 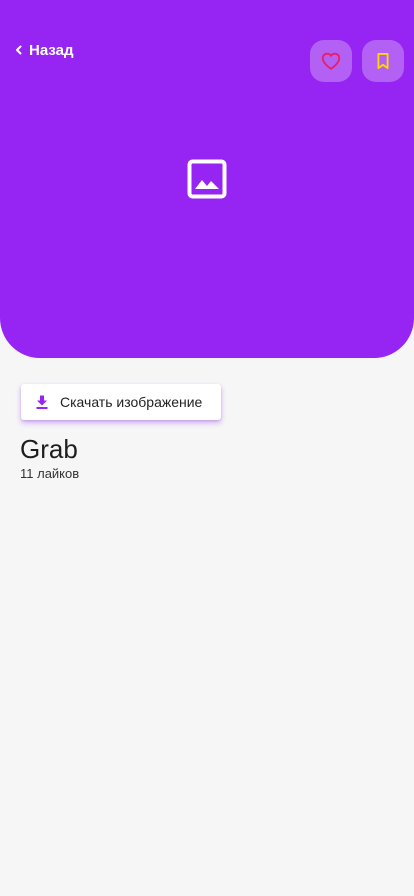 What do you see at coordinates (51, 50) in the screenshot?
I see `back-label: Назад` at bounding box center [51, 50].